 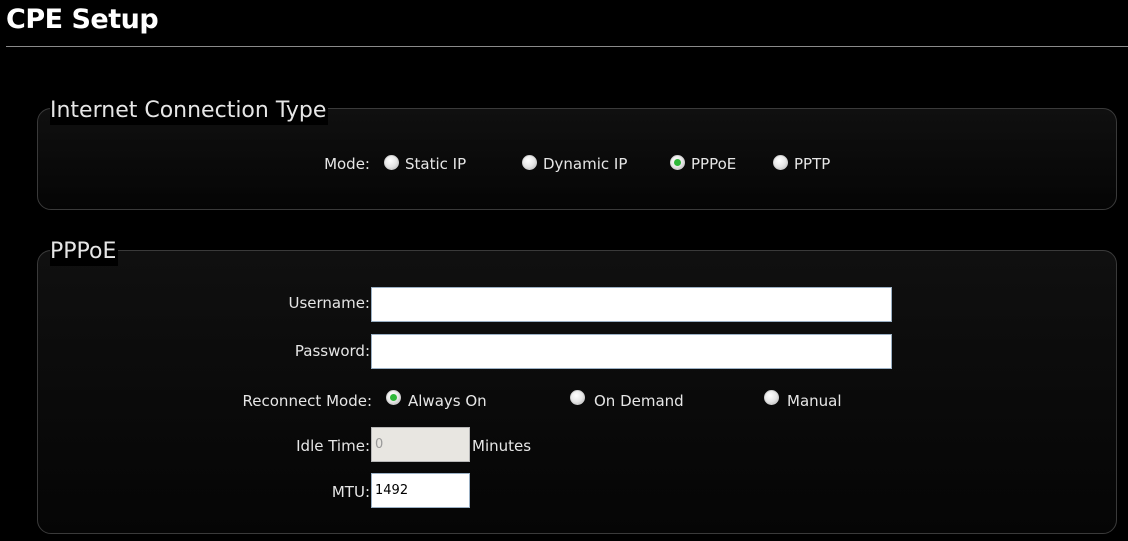 What do you see at coordinates (780, 162) in the screenshot?
I see `radio-pptp` at bounding box center [780, 162].